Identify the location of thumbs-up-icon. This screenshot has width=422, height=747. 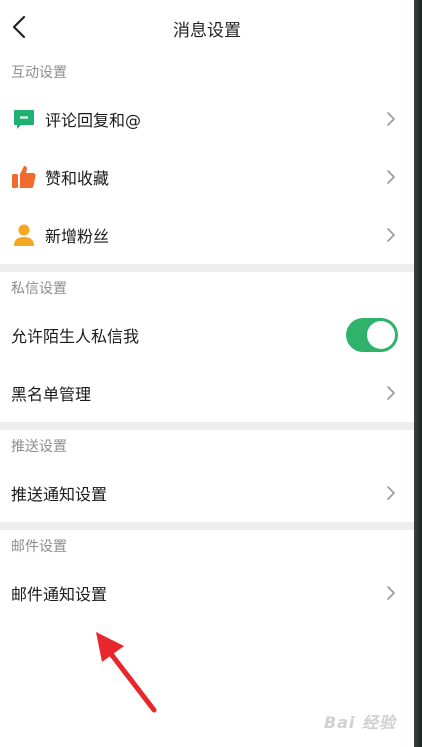
(24, 177).